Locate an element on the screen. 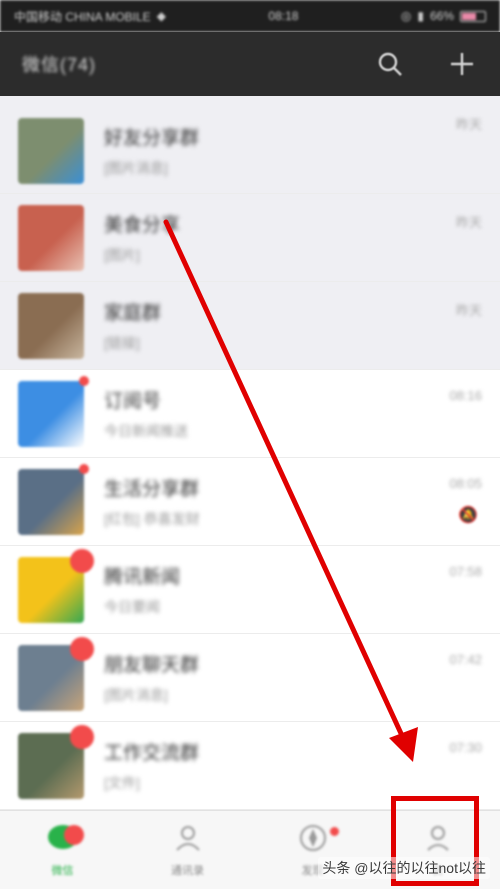 The height and width of the screenshot is (889, 500). search-icon is located at coordinates (390, 64).